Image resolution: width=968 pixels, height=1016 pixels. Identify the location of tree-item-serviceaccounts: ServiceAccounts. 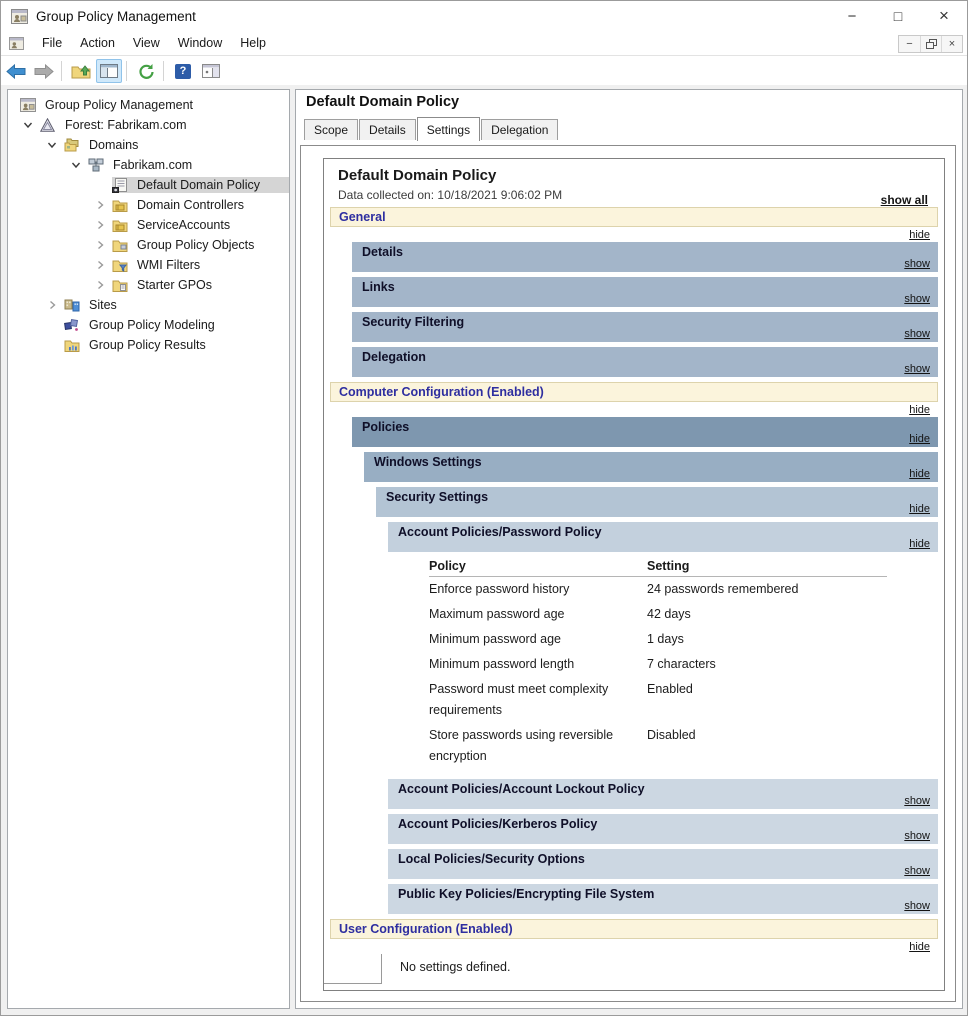
(148, 225).